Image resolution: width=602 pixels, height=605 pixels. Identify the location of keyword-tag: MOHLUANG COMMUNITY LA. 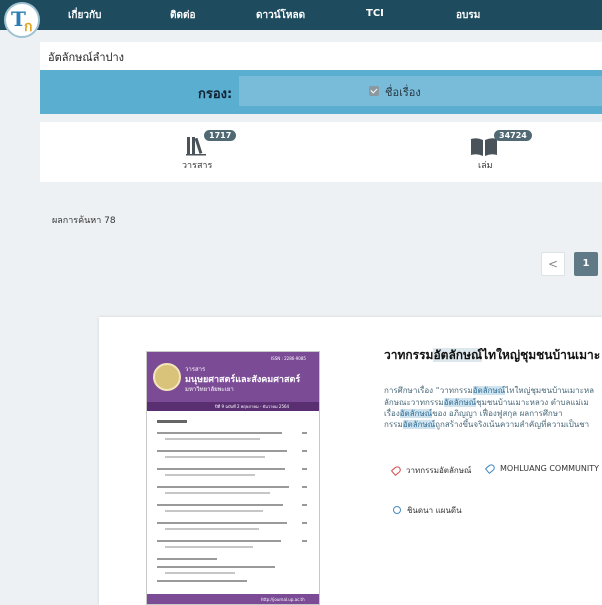
(543, 468).